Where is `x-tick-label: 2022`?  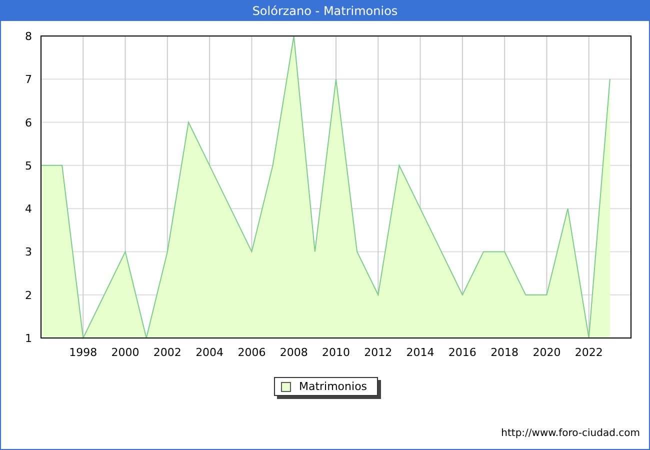 x-tick-label: 2022 is located at coordinates (588, 352).